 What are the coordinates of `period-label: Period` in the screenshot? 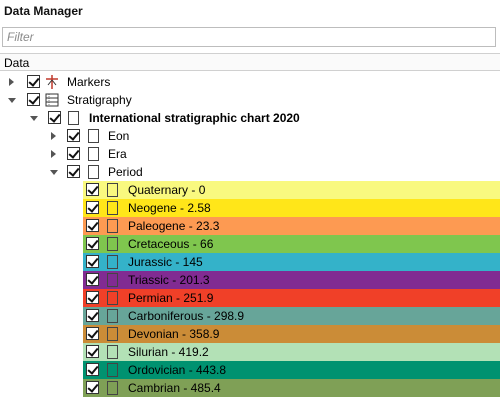 It's located at (125, 172).